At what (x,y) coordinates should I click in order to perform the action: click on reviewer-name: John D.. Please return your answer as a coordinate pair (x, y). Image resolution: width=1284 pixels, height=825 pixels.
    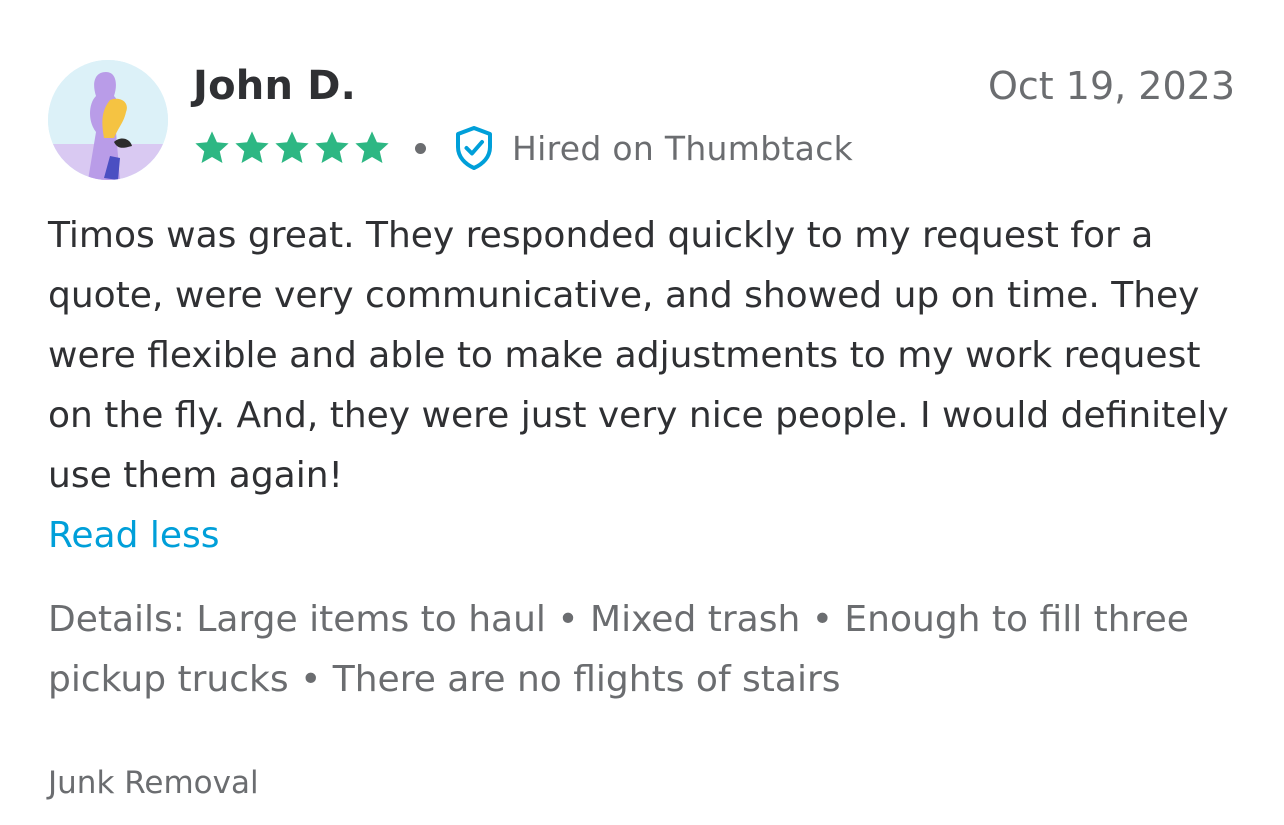
    Looking at the image, I should click on (275, 86).